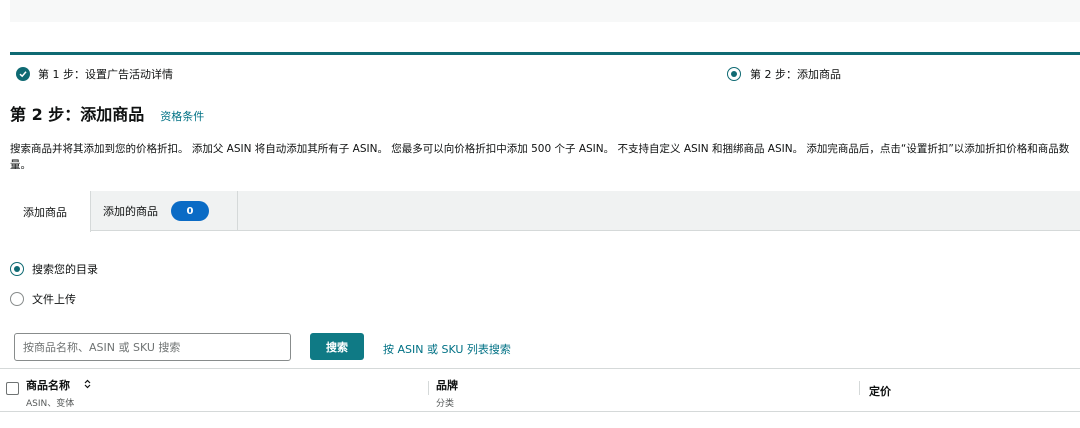 The width and height of the screenshot is (1080, 428). Describe the element at coordinates (447, 385) in the screenshot. I see `column-brand-title: 品牌` at that location.